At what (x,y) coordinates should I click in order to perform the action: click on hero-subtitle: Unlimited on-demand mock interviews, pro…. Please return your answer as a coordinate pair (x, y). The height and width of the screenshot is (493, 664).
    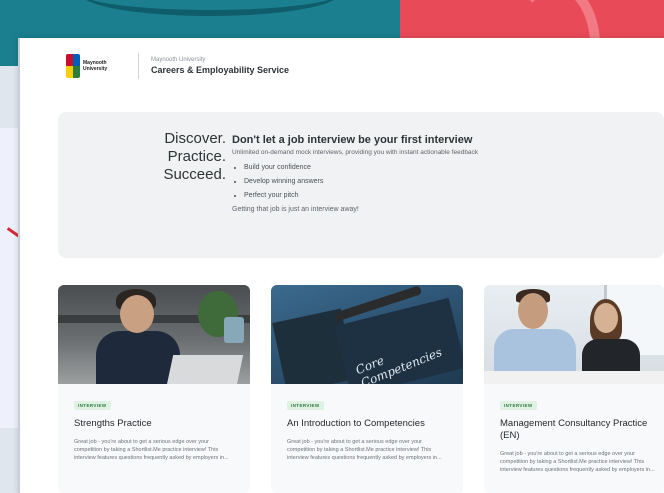
    Looking at the image, I should click on (355, 152).